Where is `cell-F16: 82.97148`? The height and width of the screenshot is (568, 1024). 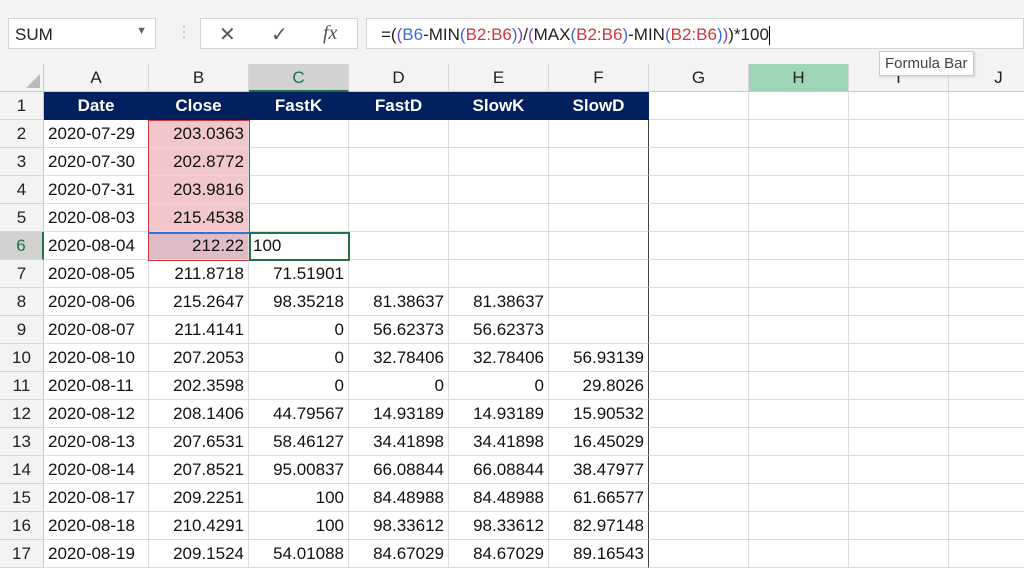
cell-F16: 82.97148 is located at coordinates (599, 526).